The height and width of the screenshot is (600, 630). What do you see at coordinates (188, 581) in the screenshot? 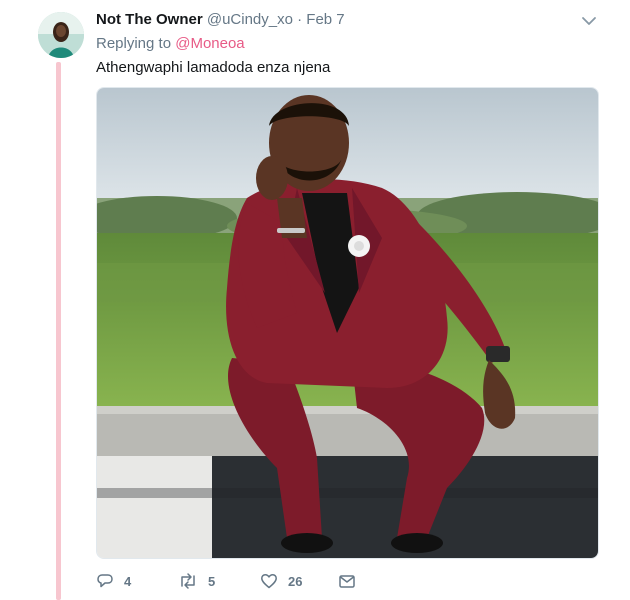
I see `retweet-icon` at bounding box center [188, 581].